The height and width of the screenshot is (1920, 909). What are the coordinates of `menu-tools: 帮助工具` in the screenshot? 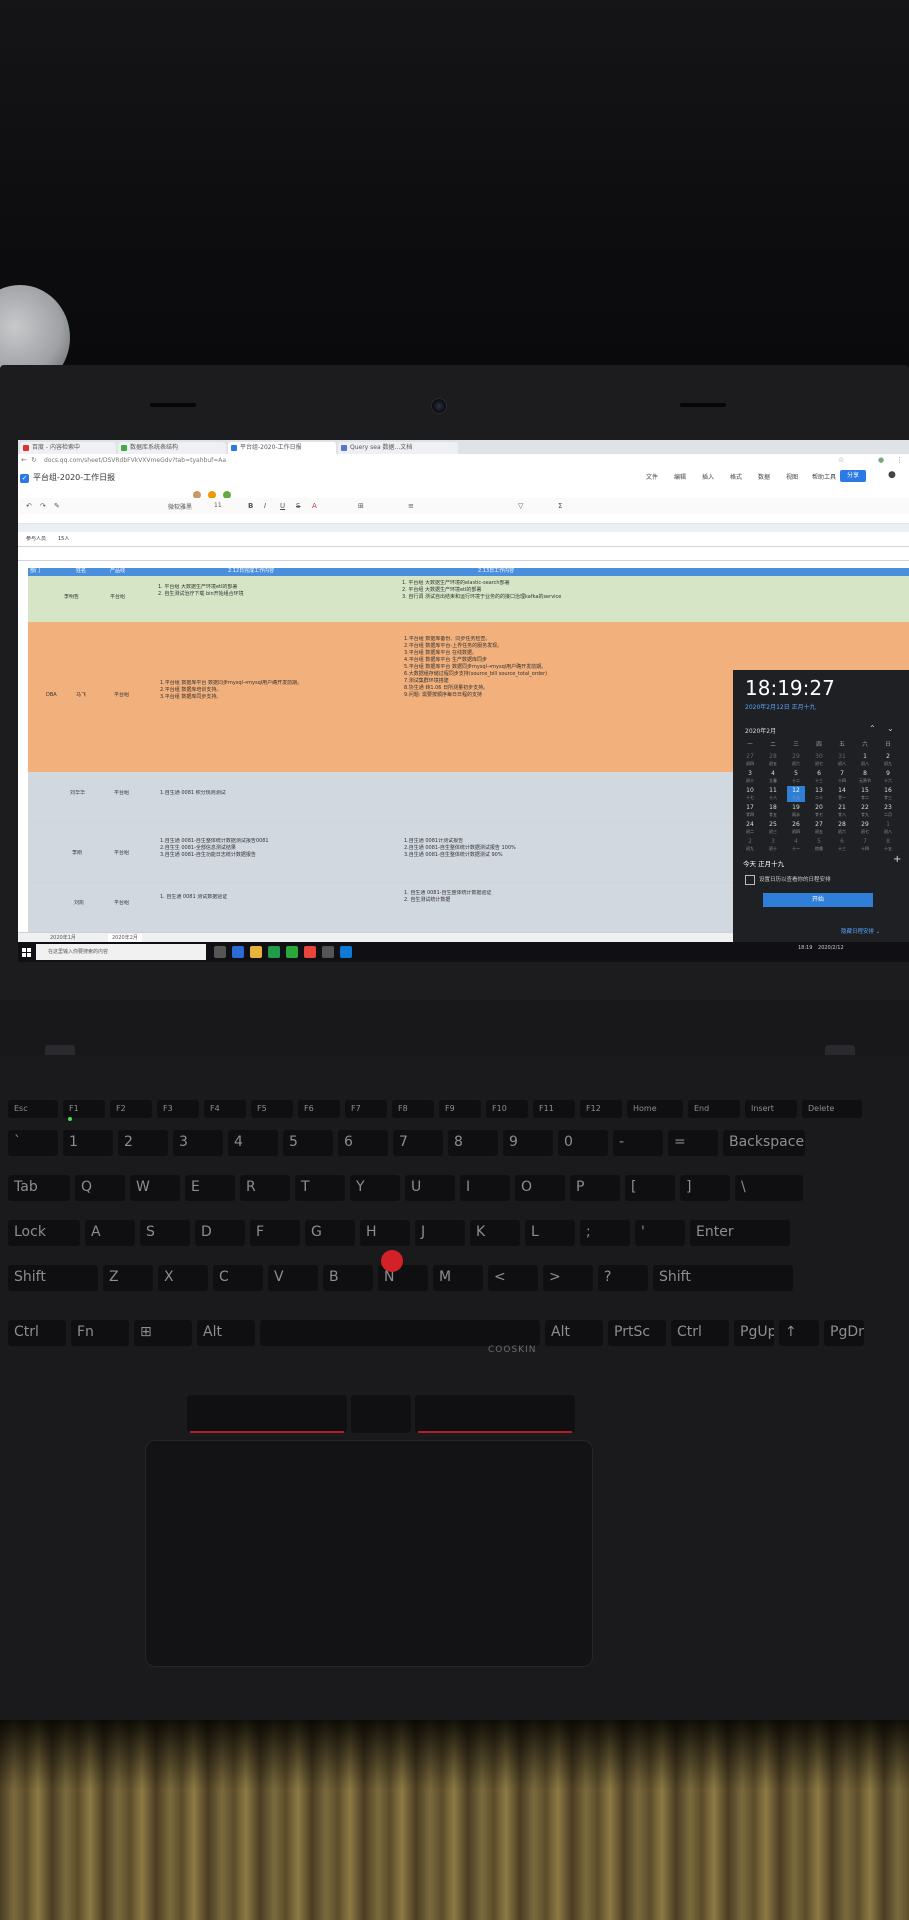 It's located at (824, 476).